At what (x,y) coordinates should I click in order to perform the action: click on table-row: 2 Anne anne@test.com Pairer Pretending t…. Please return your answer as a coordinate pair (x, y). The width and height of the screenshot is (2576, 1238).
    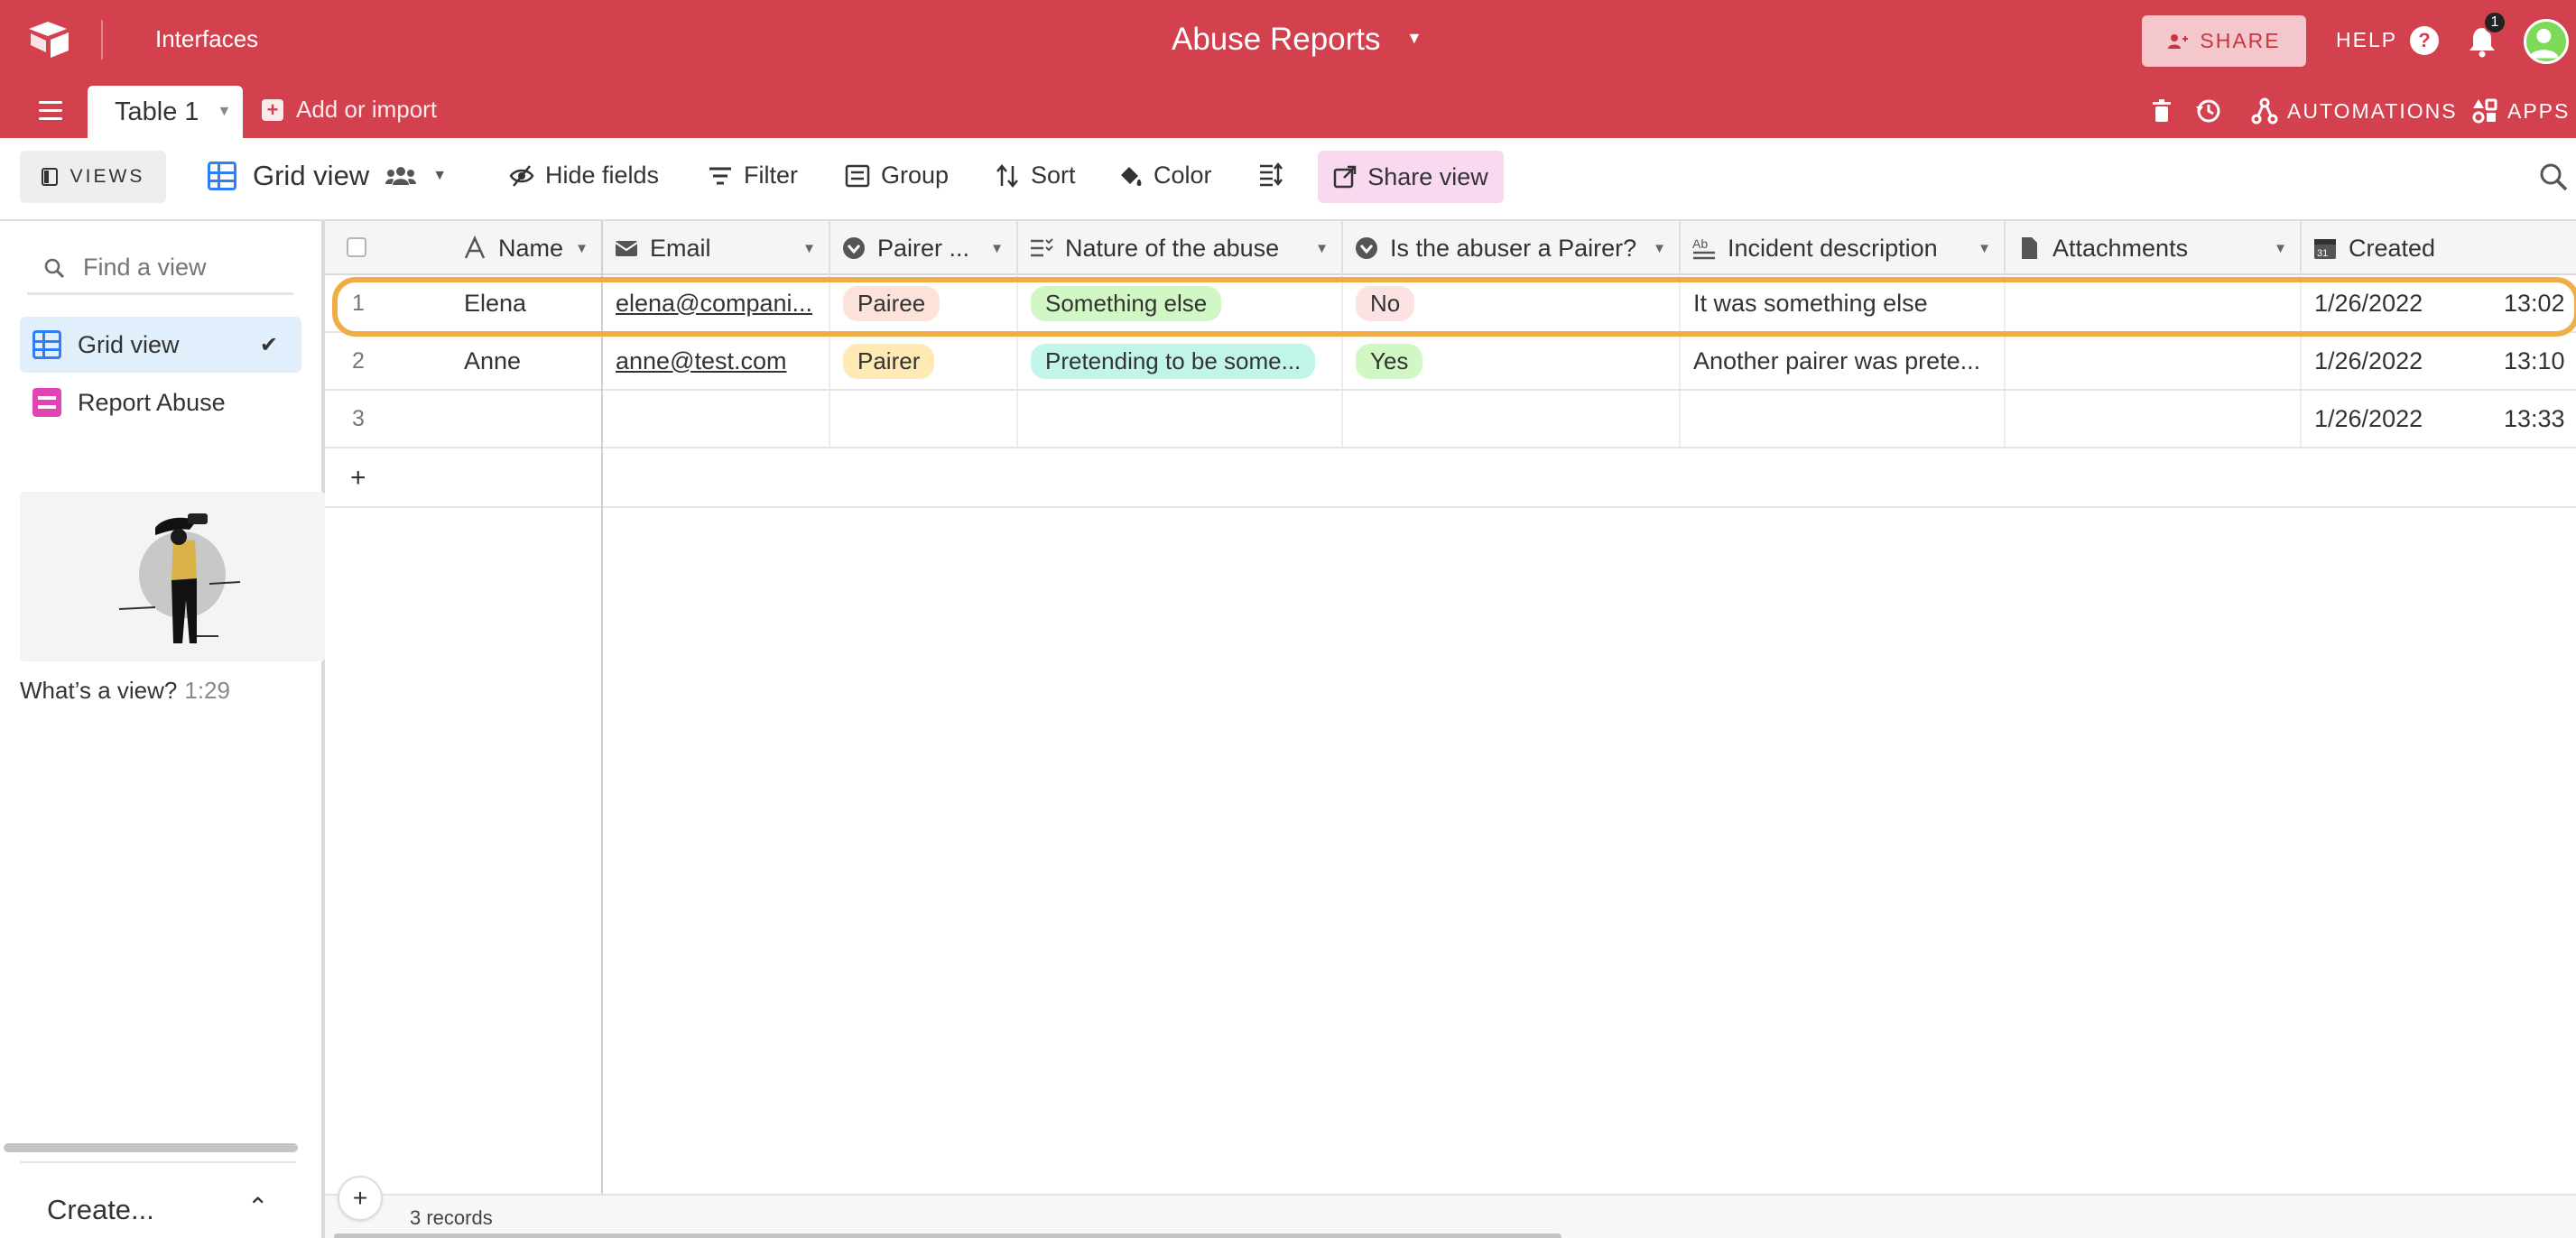
    Looking at the image, I should click on (1450, 362).